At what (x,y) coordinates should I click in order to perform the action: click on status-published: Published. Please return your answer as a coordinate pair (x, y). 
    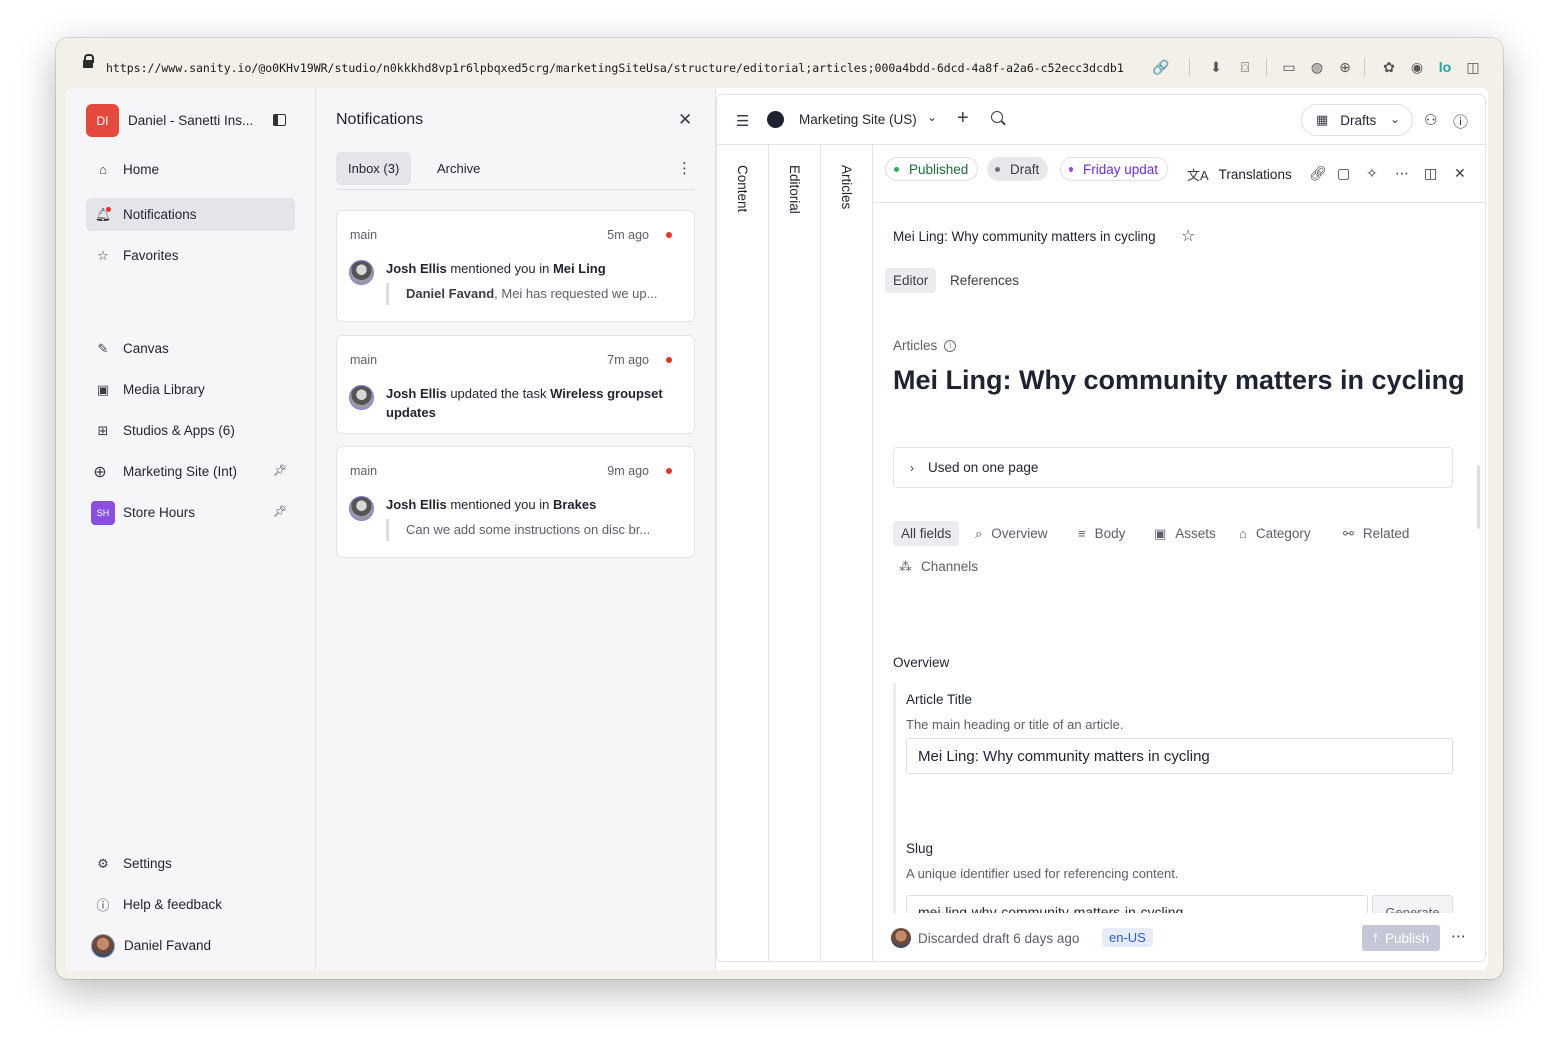
    Looking at the image, I should click on (932, 169).